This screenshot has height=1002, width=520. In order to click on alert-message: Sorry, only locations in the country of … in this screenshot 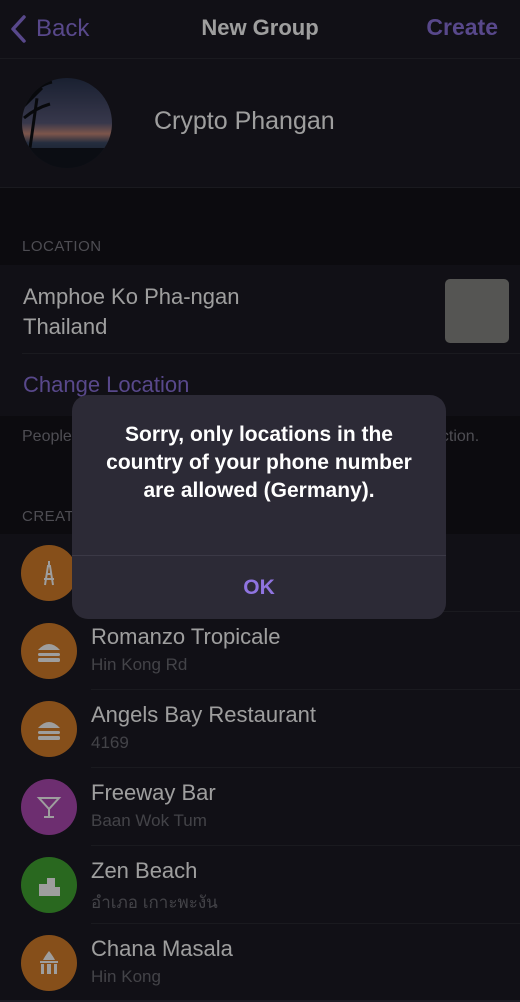, I will do `click(259, 462)`.